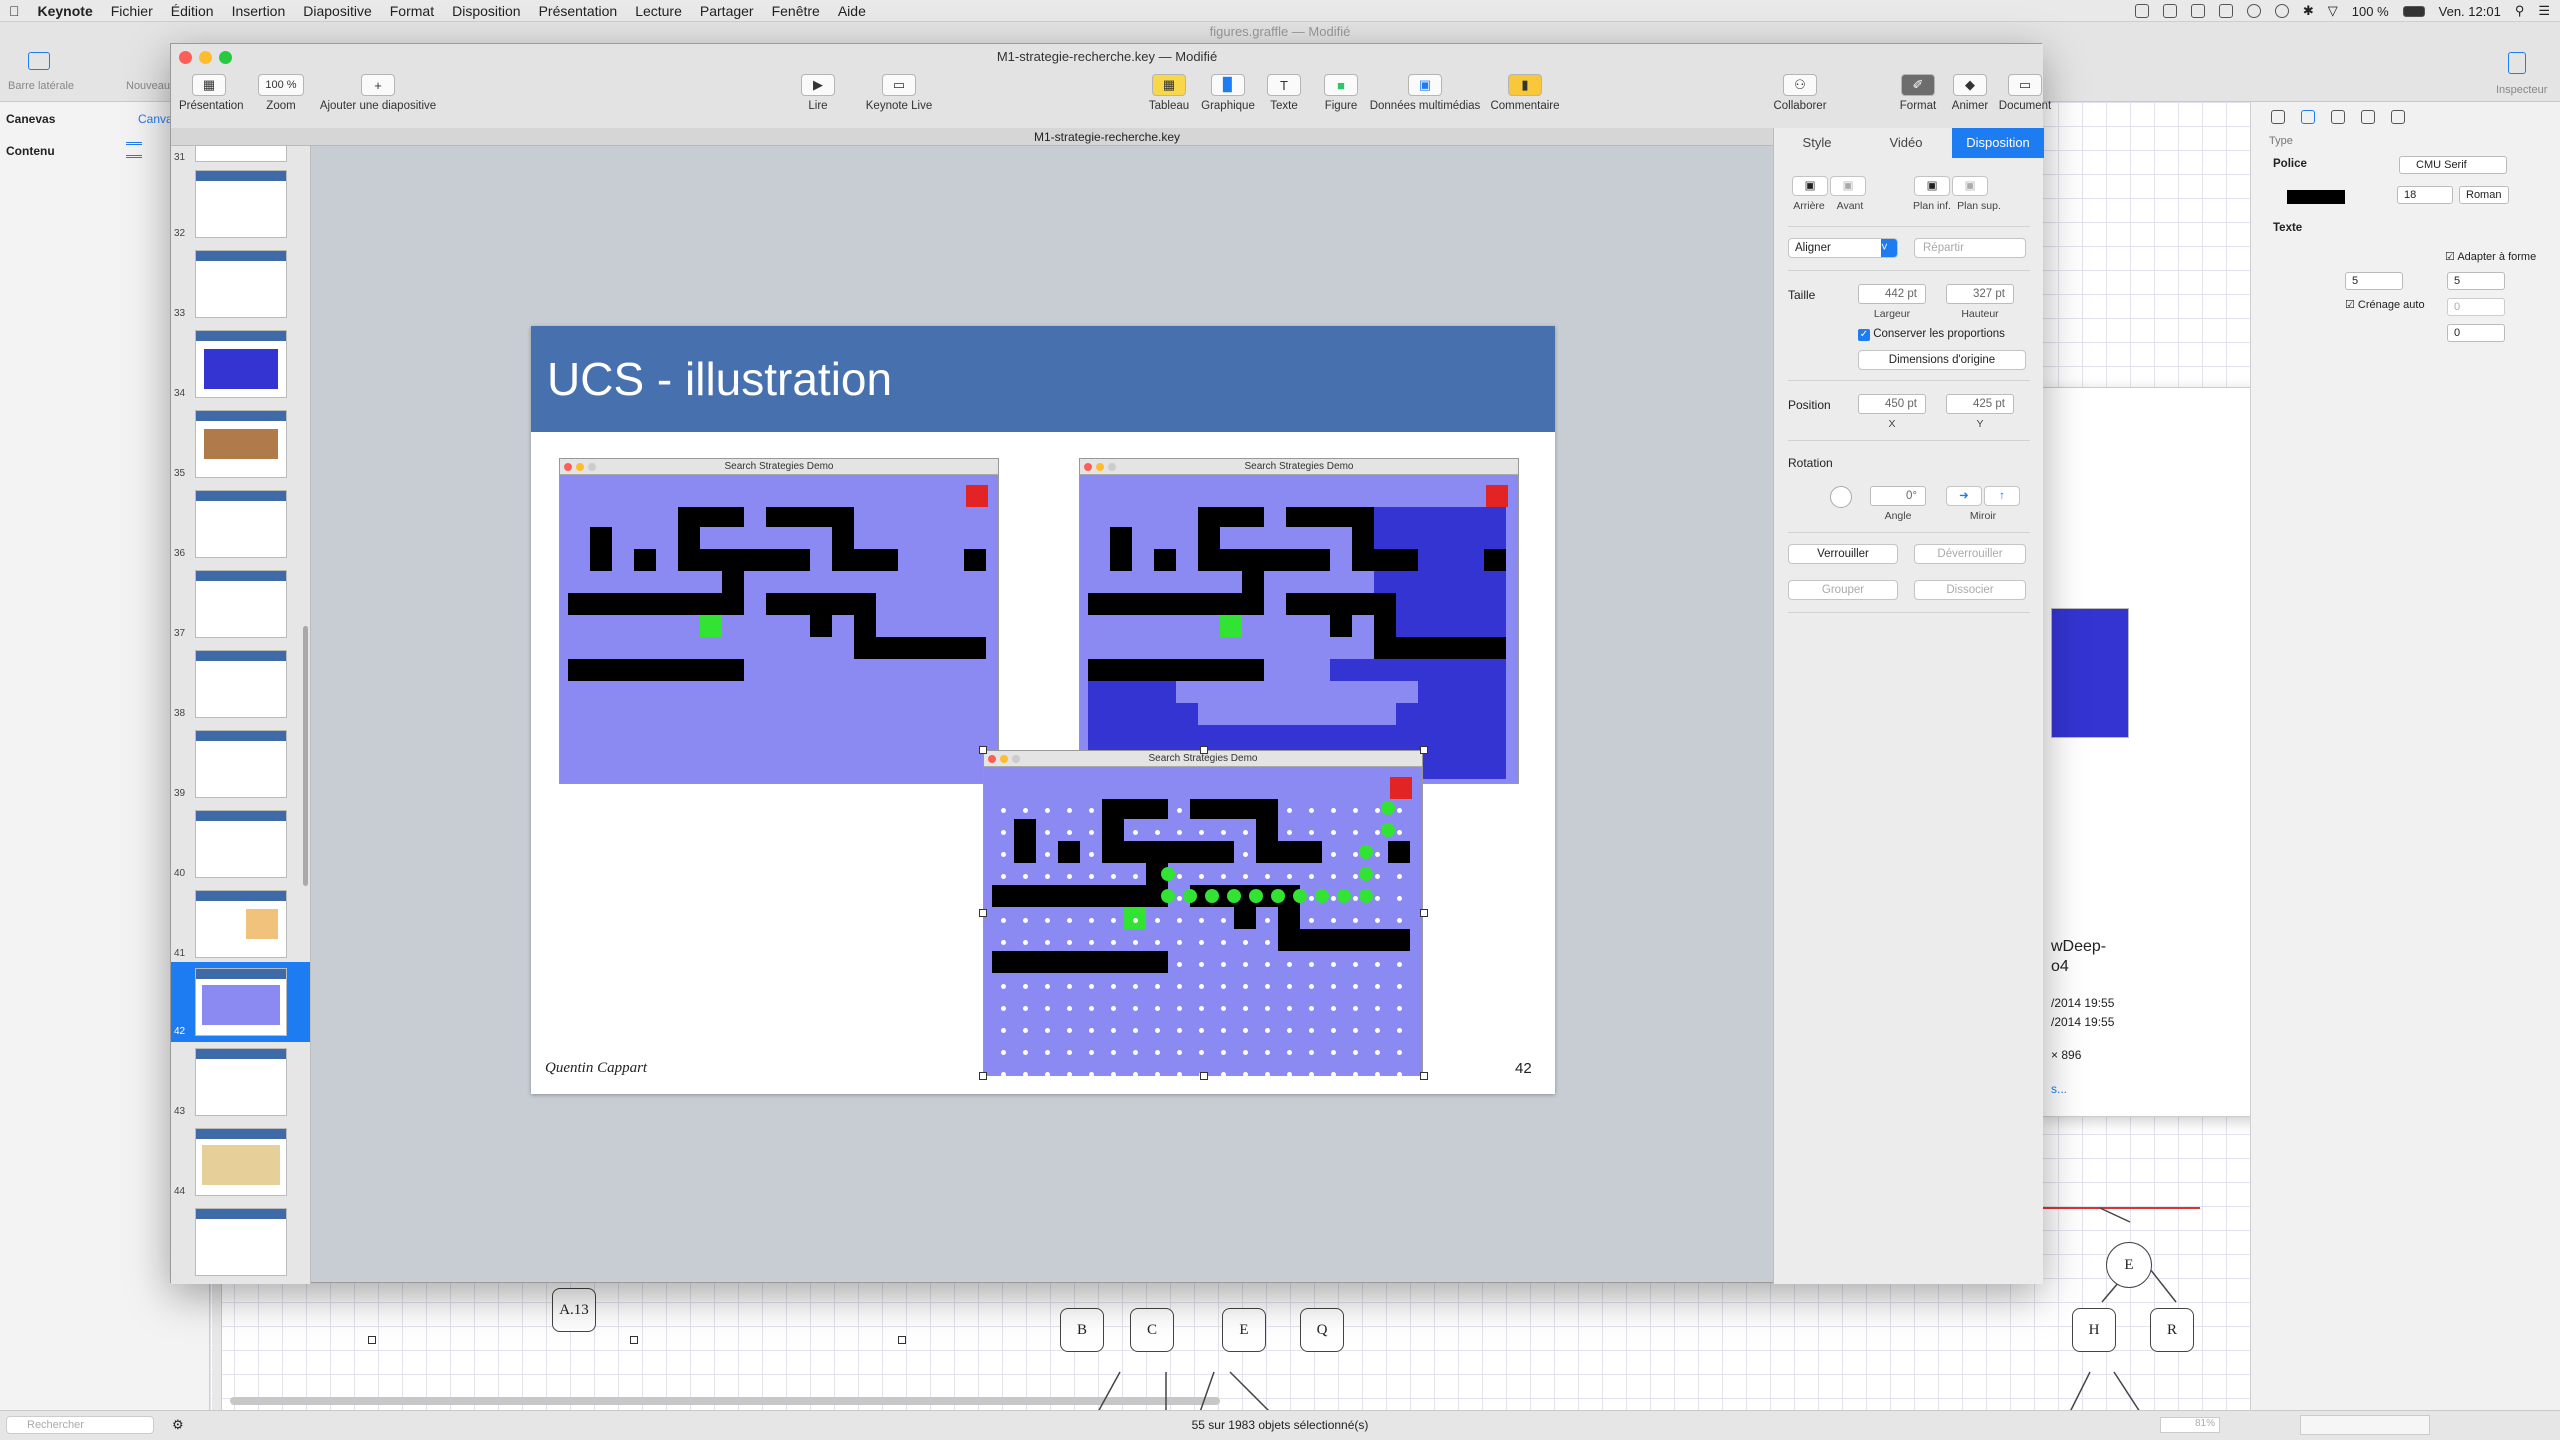 This screenshot has width=2560, height=1440. Describe the element at coordinates (337, 11) in the screenshot. I see `menu-diapositive: Diapositive` at that location.